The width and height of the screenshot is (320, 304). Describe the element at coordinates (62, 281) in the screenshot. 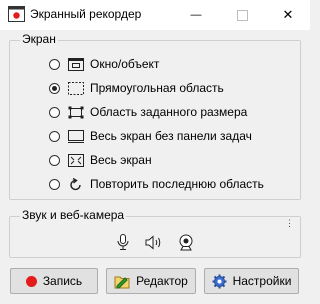

I see `record-label: Запись` at that location.